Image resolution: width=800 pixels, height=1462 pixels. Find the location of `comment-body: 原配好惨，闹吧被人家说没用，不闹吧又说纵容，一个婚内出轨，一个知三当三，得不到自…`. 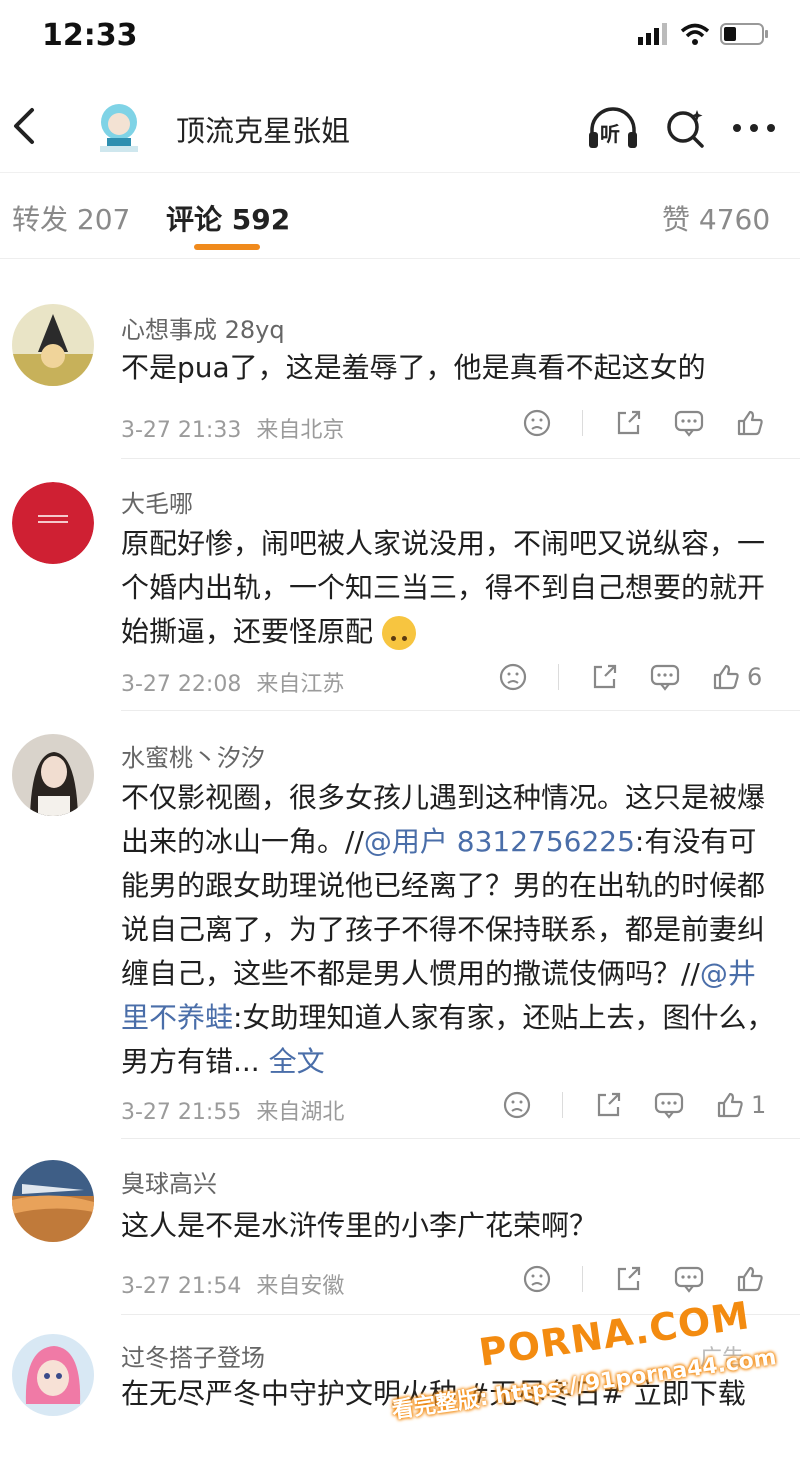

comment-body: 原配好惨，闹吧被人家说没用，不闹吧又说纵容，一个婚内出轨，一个知三当三，得不到自… is located at coordinates (443, 587).